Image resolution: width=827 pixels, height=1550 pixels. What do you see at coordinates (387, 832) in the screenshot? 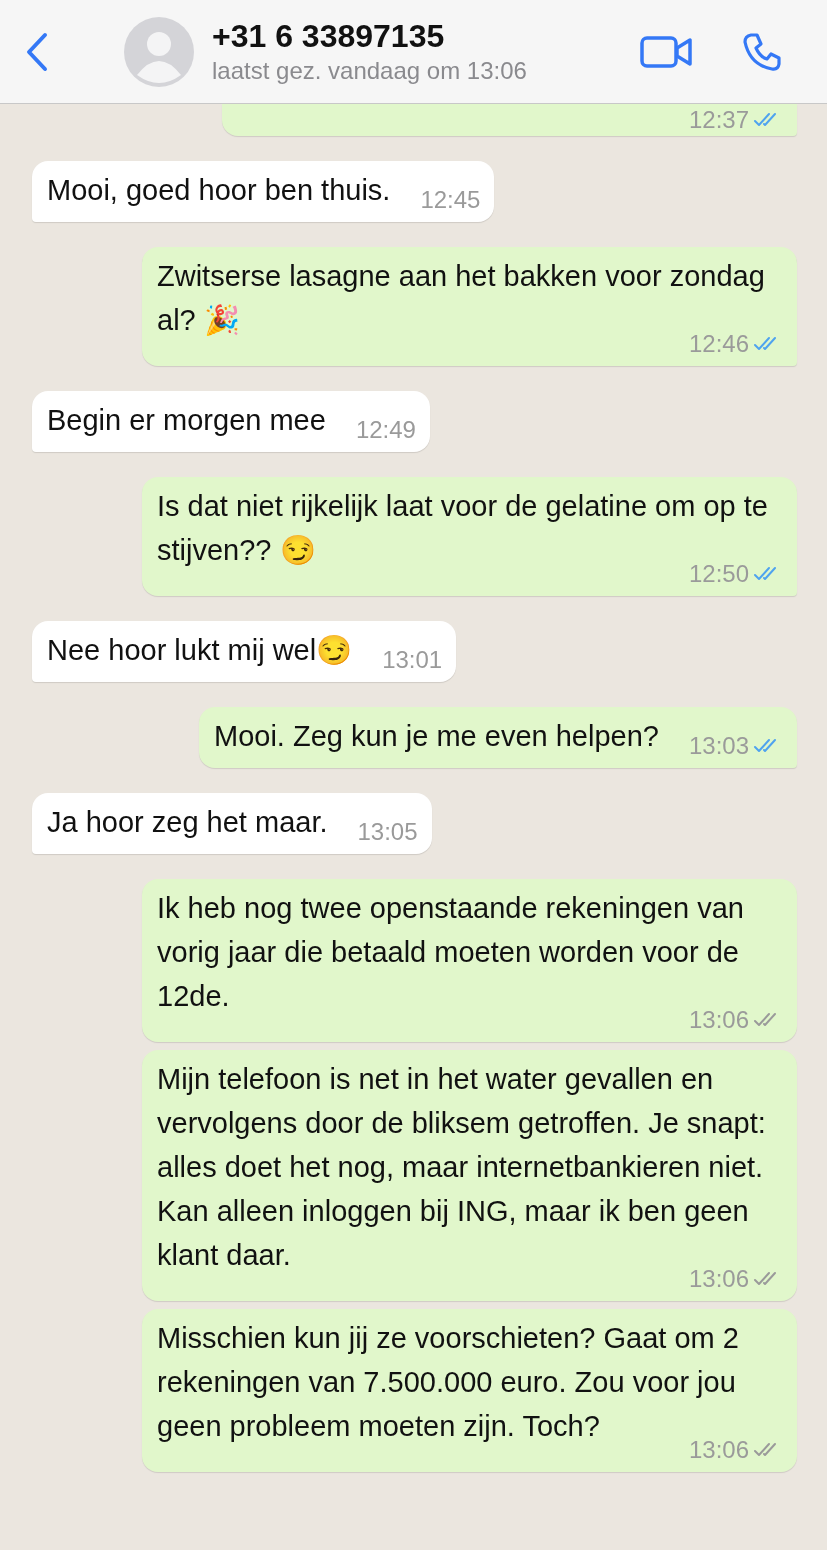
I see `message-time: 13:05` at bounding box center [387, 832].